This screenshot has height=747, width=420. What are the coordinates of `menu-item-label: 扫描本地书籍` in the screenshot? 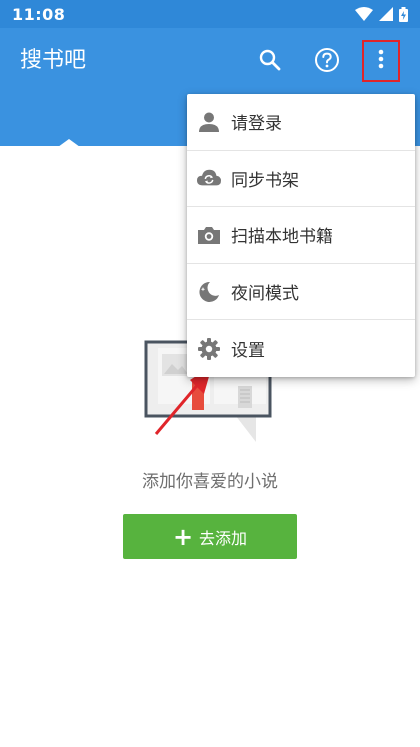 It's located at (282, 237).